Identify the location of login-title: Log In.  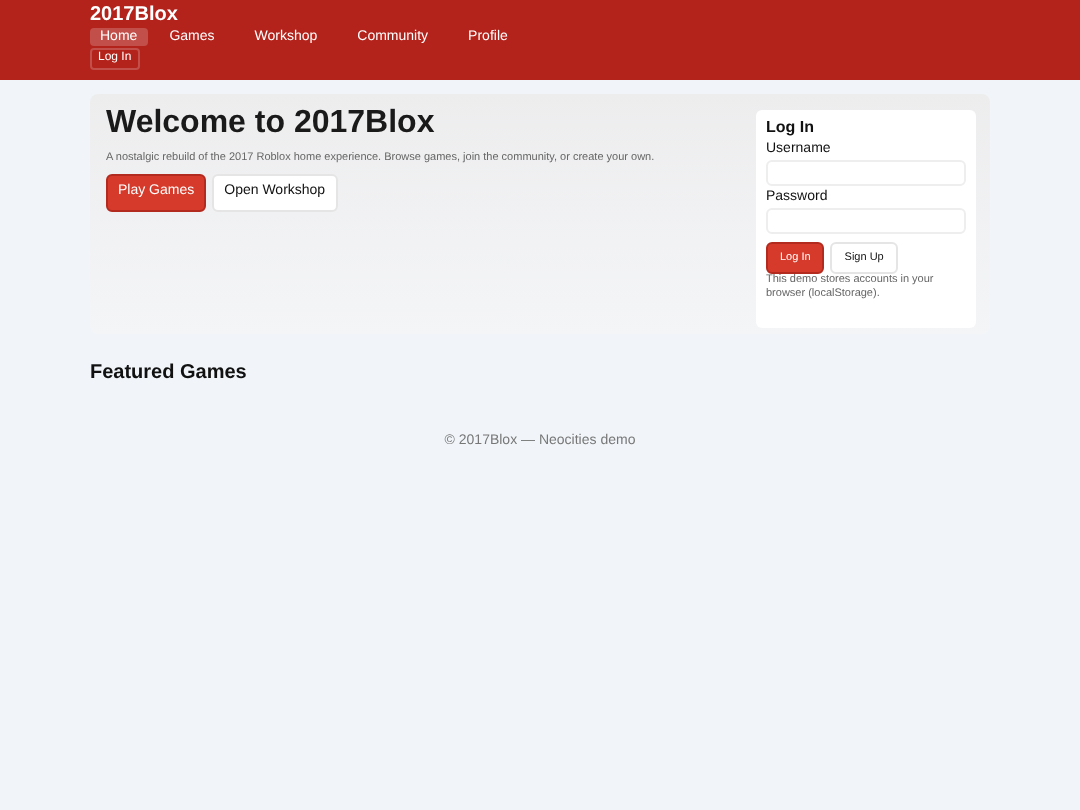
(791, 128).